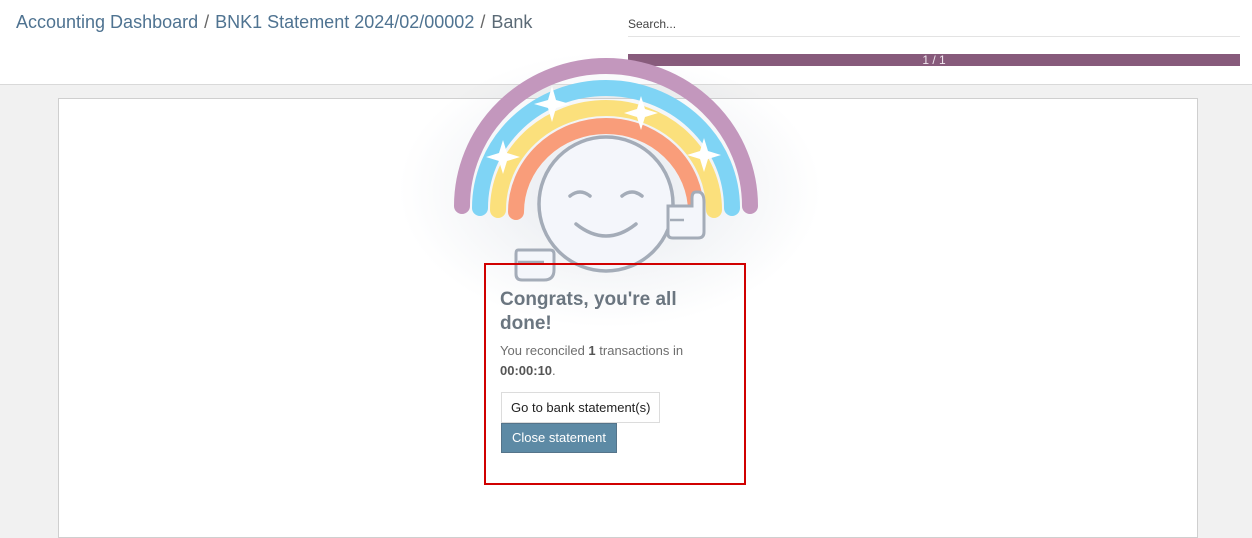 This screenshot has height=538, width=1252. I want to click on message-middle: transactions in, so click(639, 350).